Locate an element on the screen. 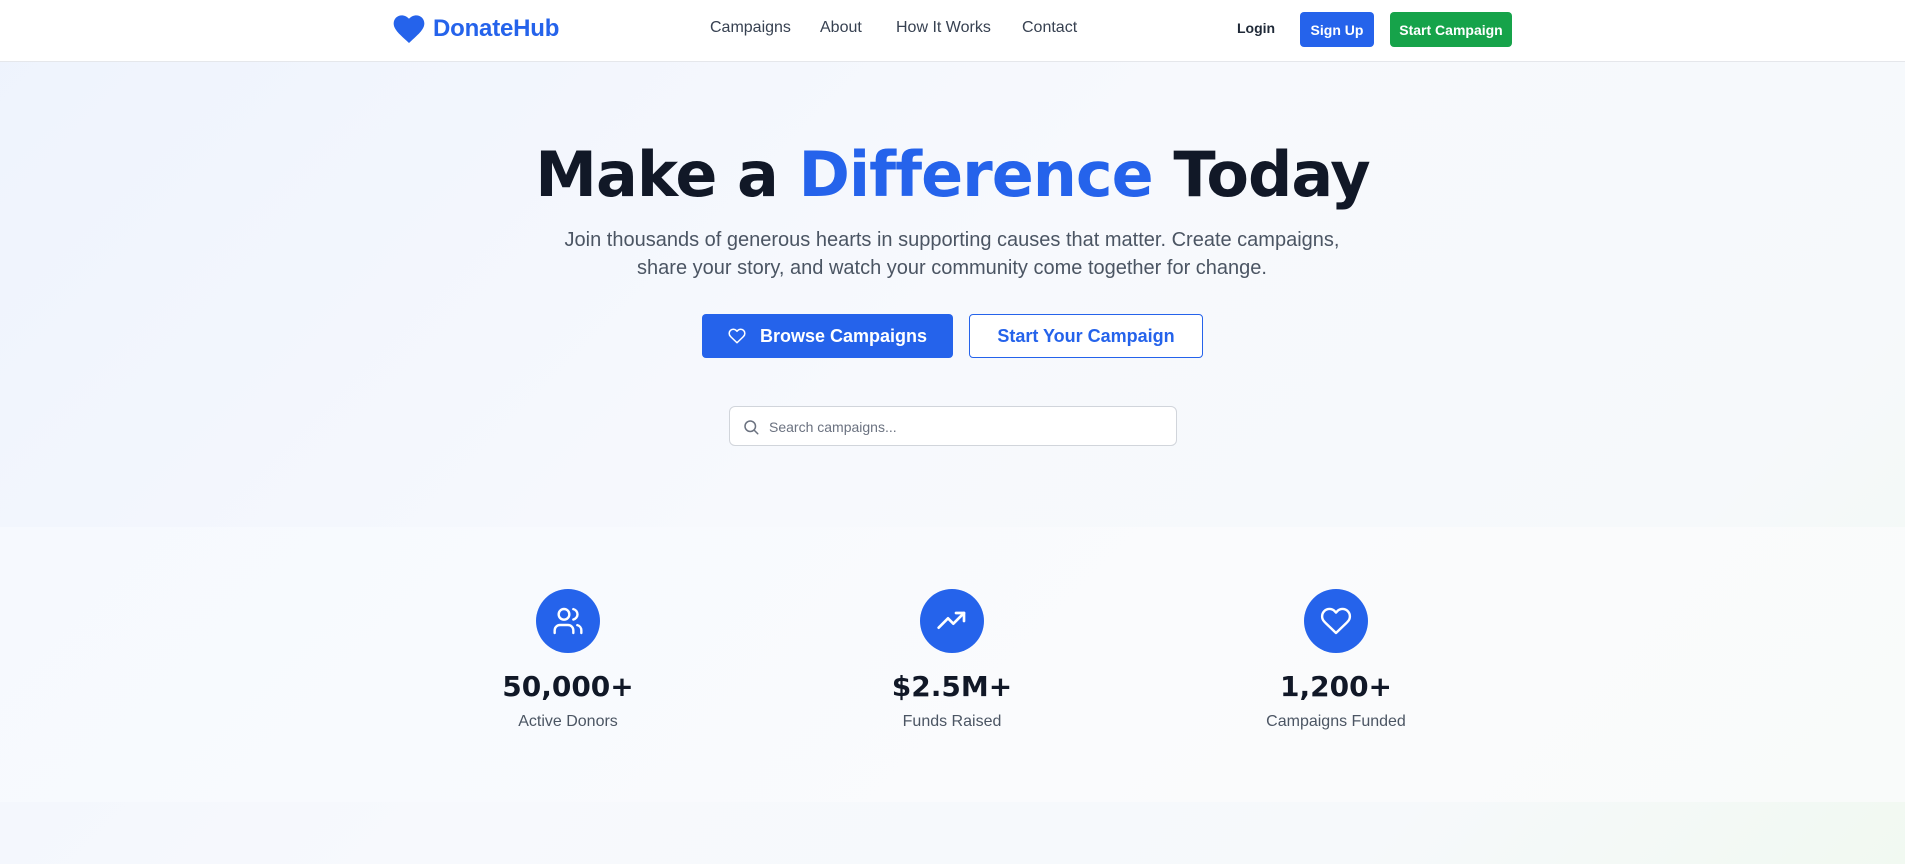 The height and width of the screenshot is (864, 1905). trending-up-icon is located at coordinates (951, 620).